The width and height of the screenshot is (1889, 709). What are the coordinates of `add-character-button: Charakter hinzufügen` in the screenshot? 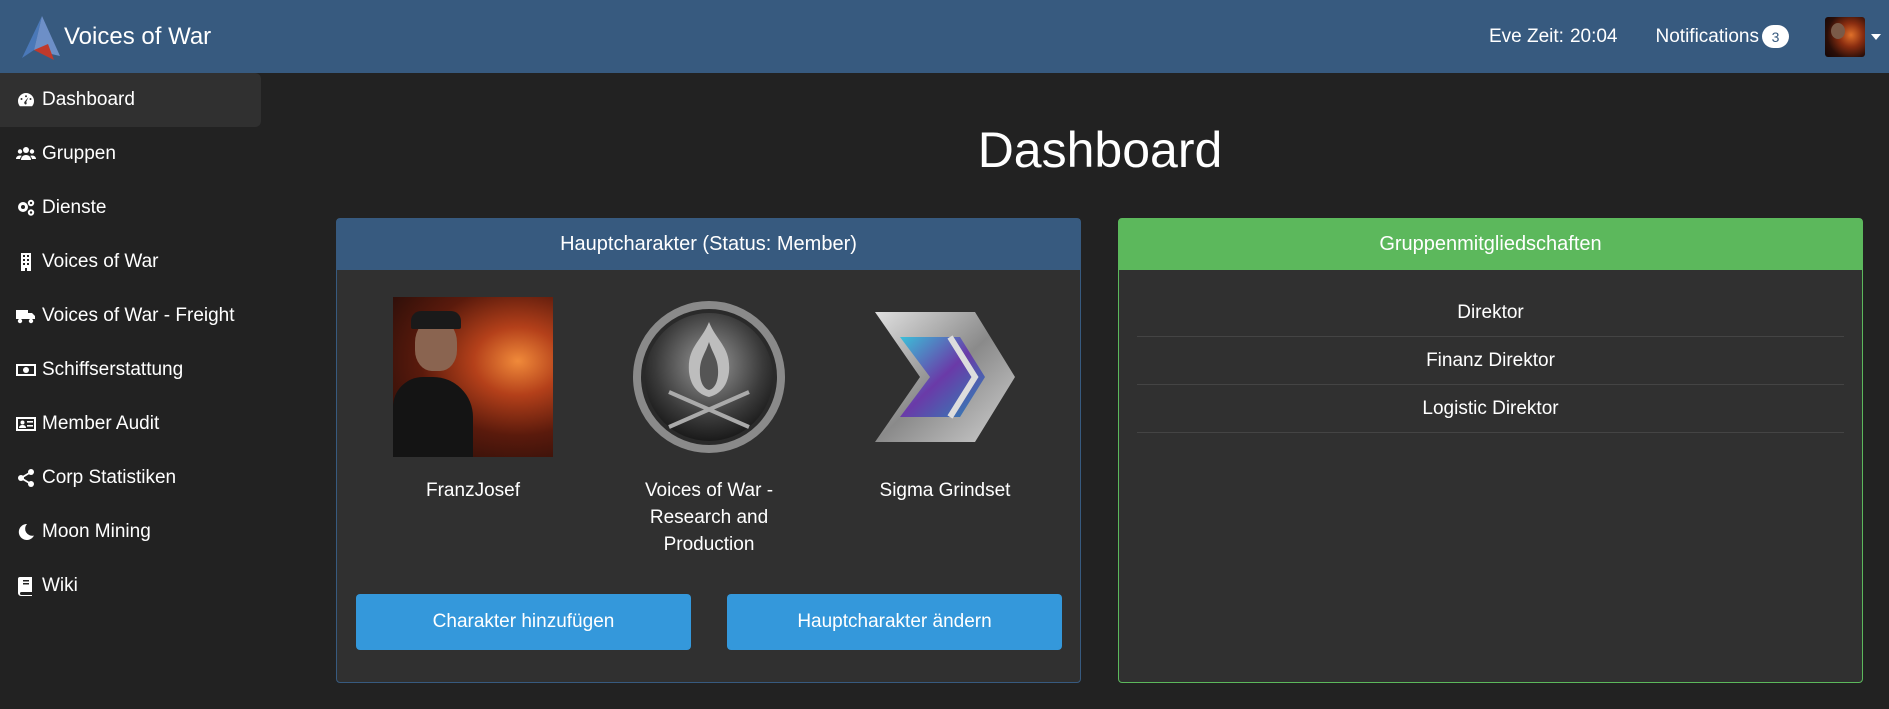 It's located at (523, 622).